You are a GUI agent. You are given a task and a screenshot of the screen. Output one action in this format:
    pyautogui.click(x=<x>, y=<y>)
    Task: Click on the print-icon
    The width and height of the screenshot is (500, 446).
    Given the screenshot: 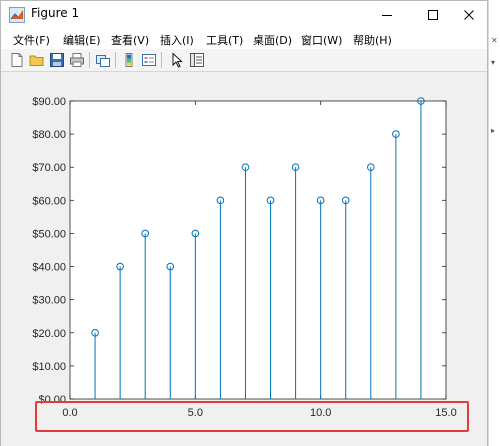 What is the action you would take?
    pyautogui.click(x=77, y=60)
    